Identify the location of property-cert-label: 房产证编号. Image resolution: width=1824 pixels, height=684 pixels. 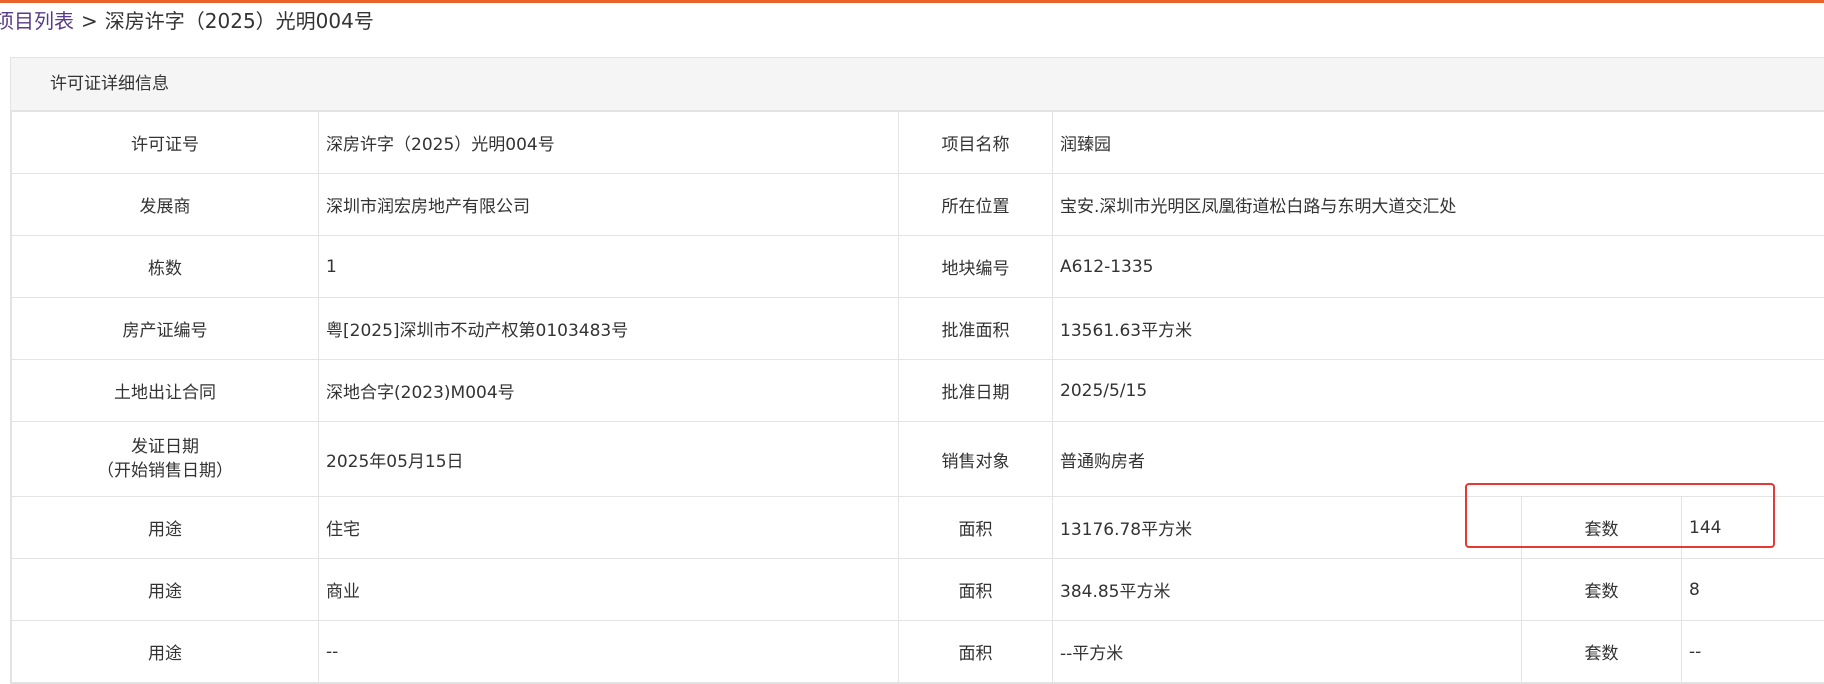
(165, 328).